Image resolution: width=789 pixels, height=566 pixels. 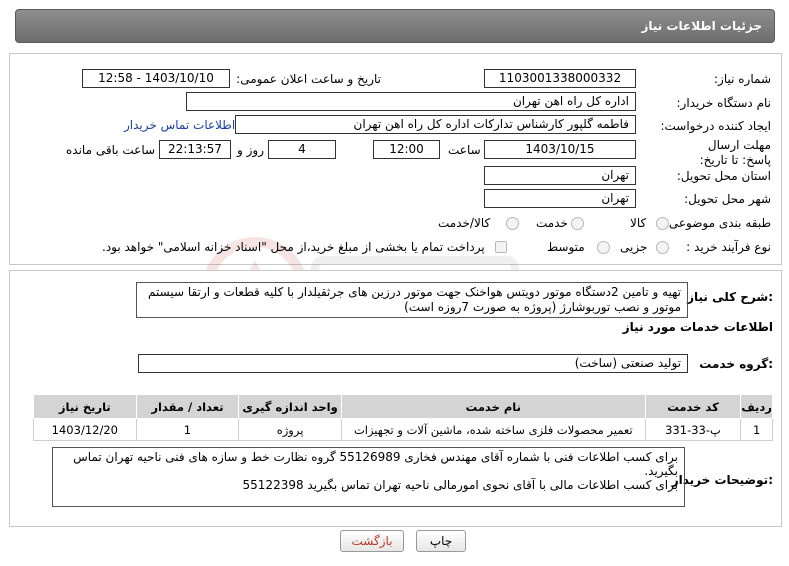 I want to click on treasury-payment-checkbox, so click(x=501, y=247).